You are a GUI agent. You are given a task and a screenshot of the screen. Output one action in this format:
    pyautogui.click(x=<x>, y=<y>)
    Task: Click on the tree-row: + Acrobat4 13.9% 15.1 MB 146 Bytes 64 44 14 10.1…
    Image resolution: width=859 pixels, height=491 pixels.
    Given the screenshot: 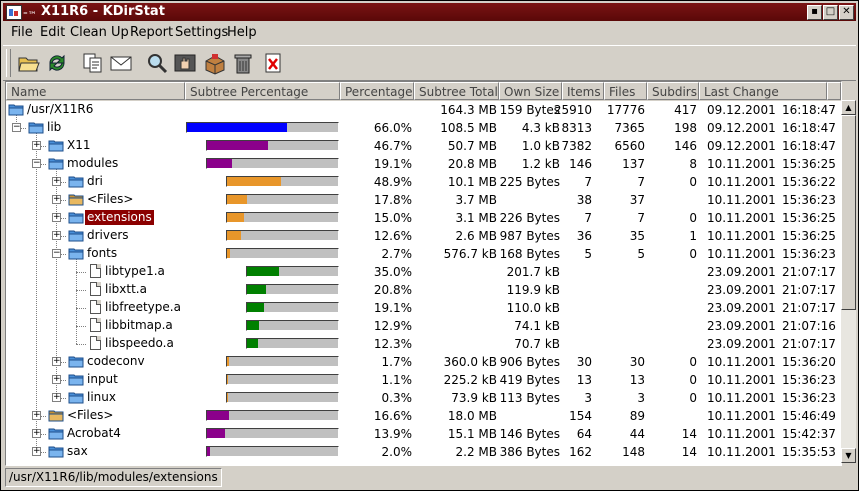 What is the action you would take?
    pyautogui.click(x=423, y=434)
    